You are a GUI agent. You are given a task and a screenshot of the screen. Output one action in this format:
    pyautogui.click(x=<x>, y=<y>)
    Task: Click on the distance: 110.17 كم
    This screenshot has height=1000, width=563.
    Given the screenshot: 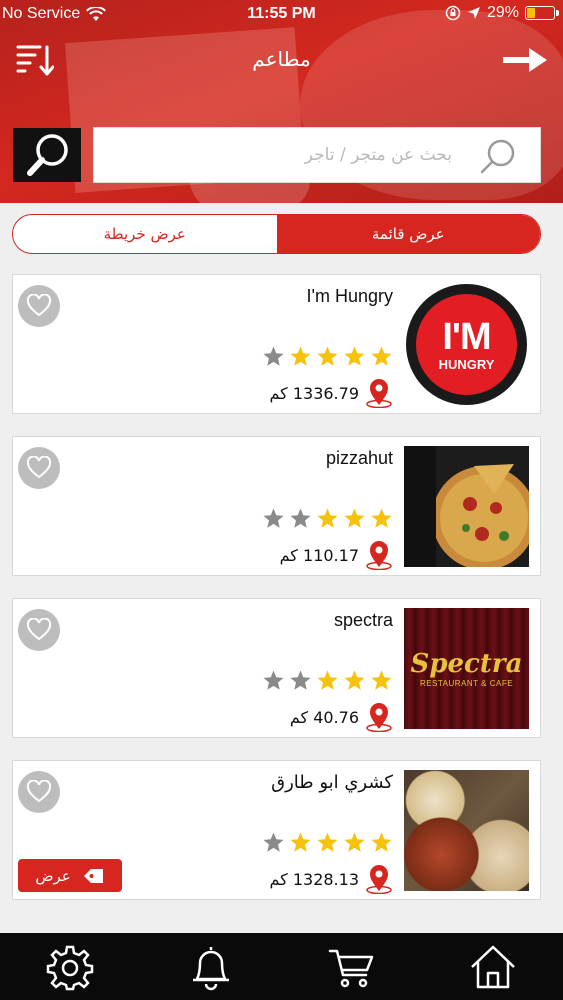 What is the action you would take?
    pyautogui.click(x=336, y=555)
    